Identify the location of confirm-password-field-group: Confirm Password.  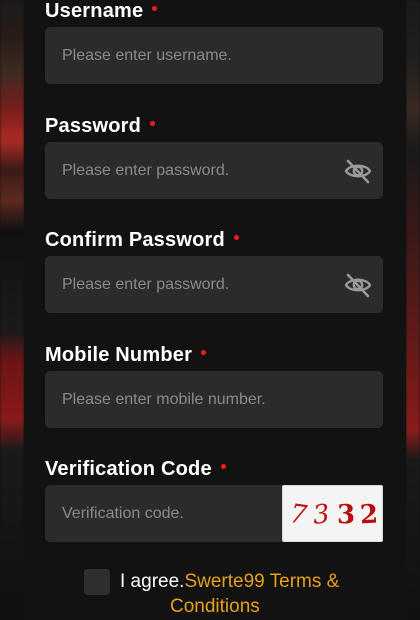
(214, 270).